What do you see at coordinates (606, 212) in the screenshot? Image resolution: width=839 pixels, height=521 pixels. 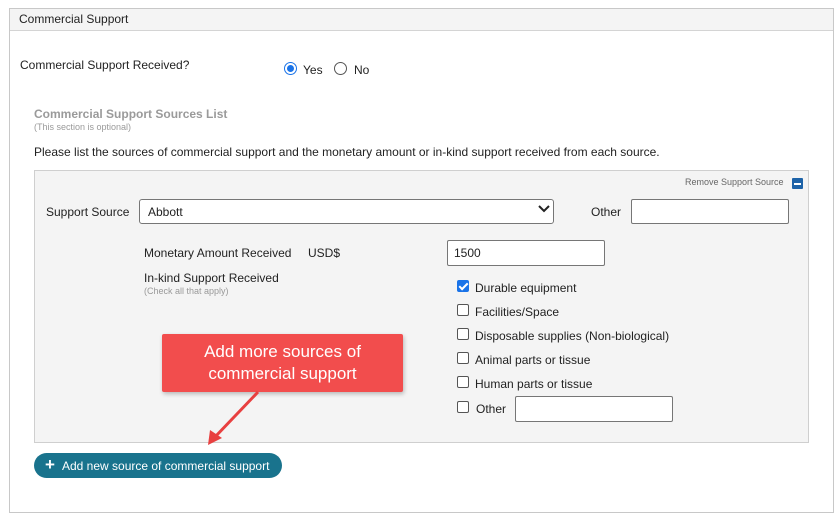 I see `other-source-label: Other` at bounding box center [606, 212].